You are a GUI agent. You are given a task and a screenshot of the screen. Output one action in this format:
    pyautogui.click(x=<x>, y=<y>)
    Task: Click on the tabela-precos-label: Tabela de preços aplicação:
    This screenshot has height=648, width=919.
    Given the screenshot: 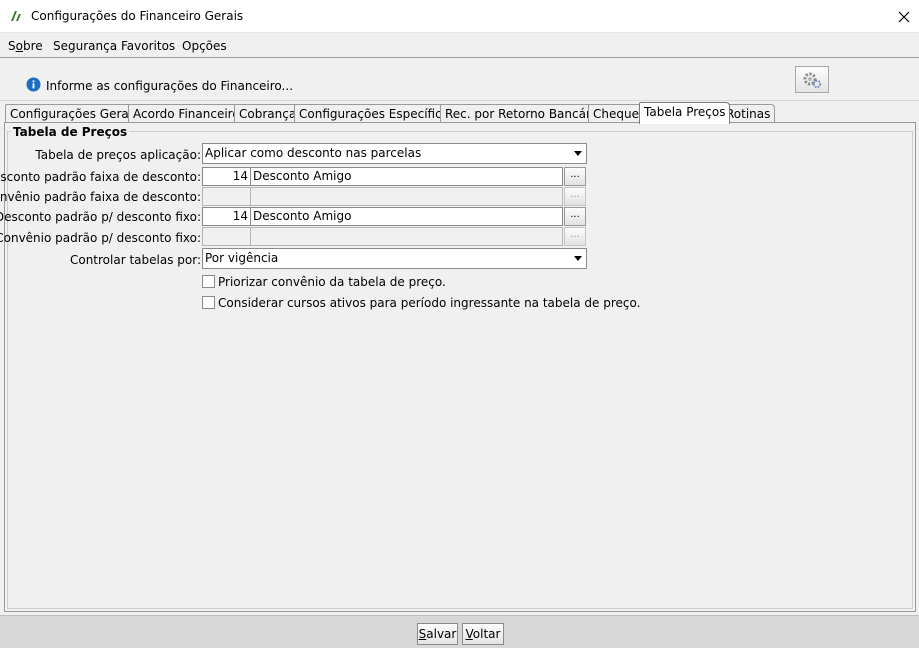 What is the action you would take?
    pyautogui.click(x=118, y=155)
    